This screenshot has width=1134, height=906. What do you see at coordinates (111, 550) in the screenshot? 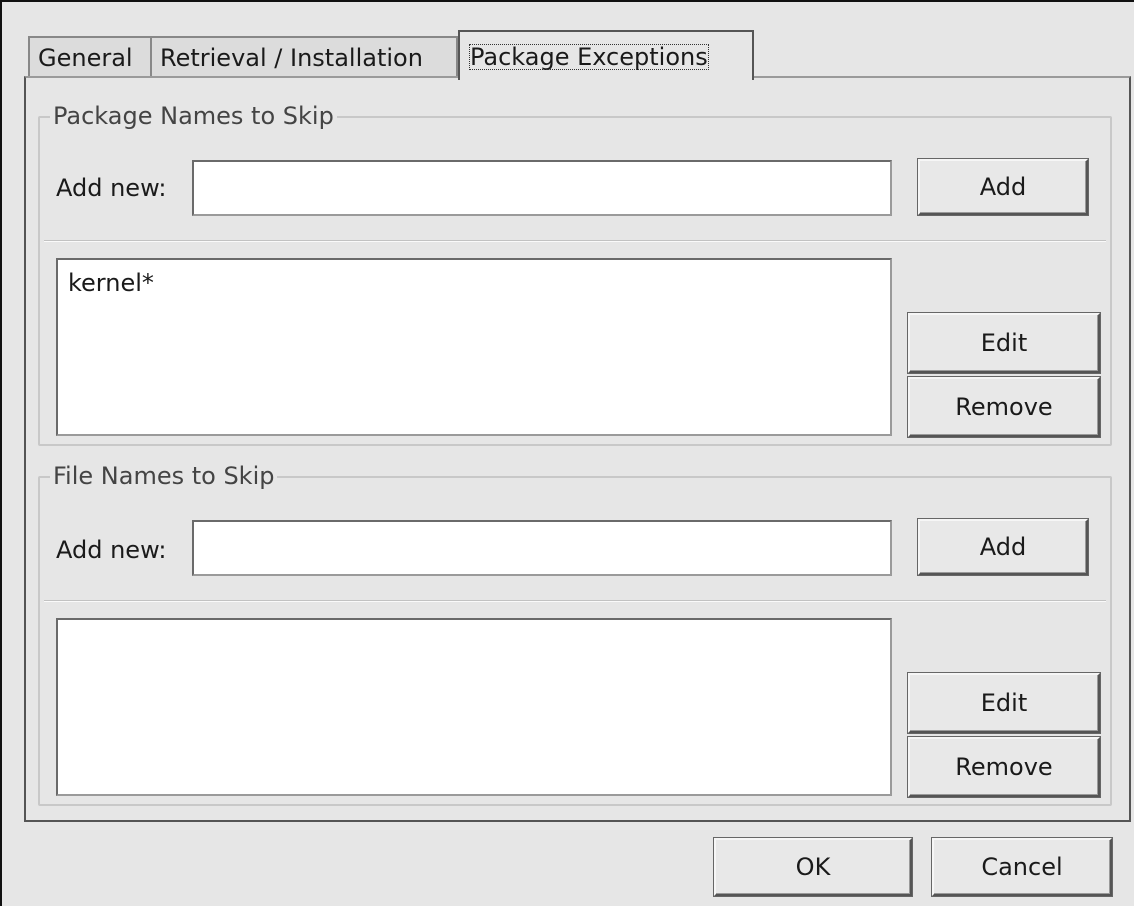
I see `file-add-label: Add new:` at bounding box center [111, 550].